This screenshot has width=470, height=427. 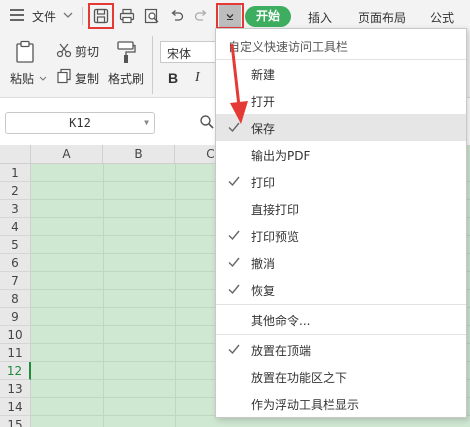 What do you see at coordinates (15, 154) in the screenshot?
I see `select-all-corner` at bounding box center [15, 154].